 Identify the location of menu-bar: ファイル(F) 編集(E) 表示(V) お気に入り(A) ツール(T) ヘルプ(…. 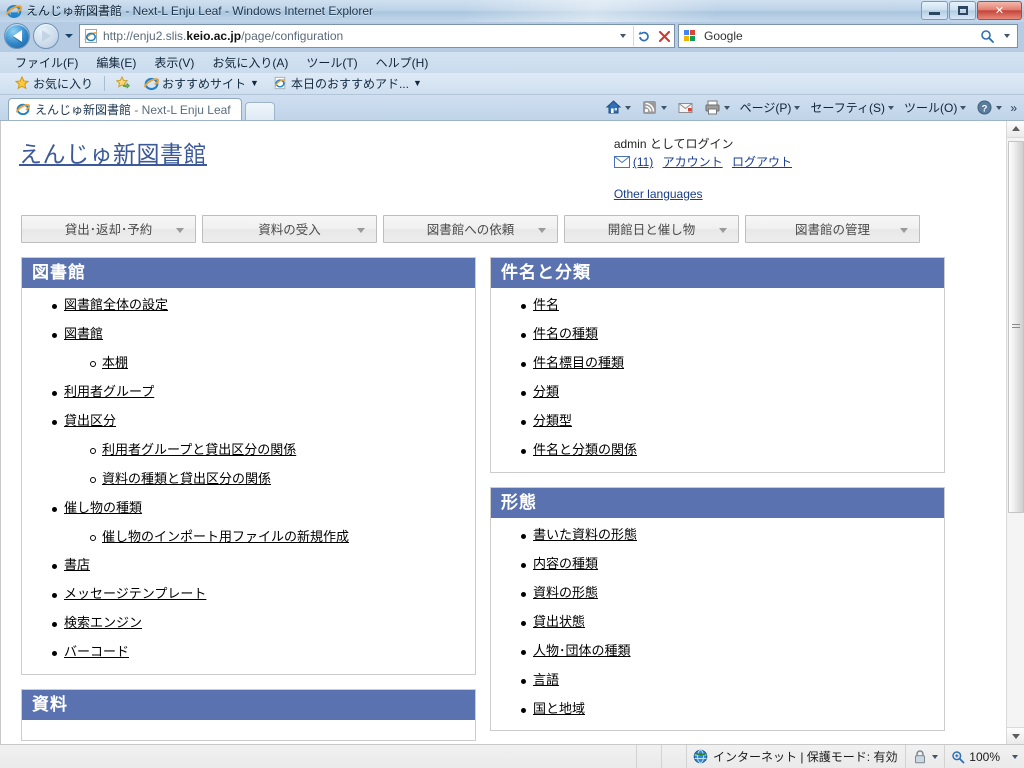
(512, 62).